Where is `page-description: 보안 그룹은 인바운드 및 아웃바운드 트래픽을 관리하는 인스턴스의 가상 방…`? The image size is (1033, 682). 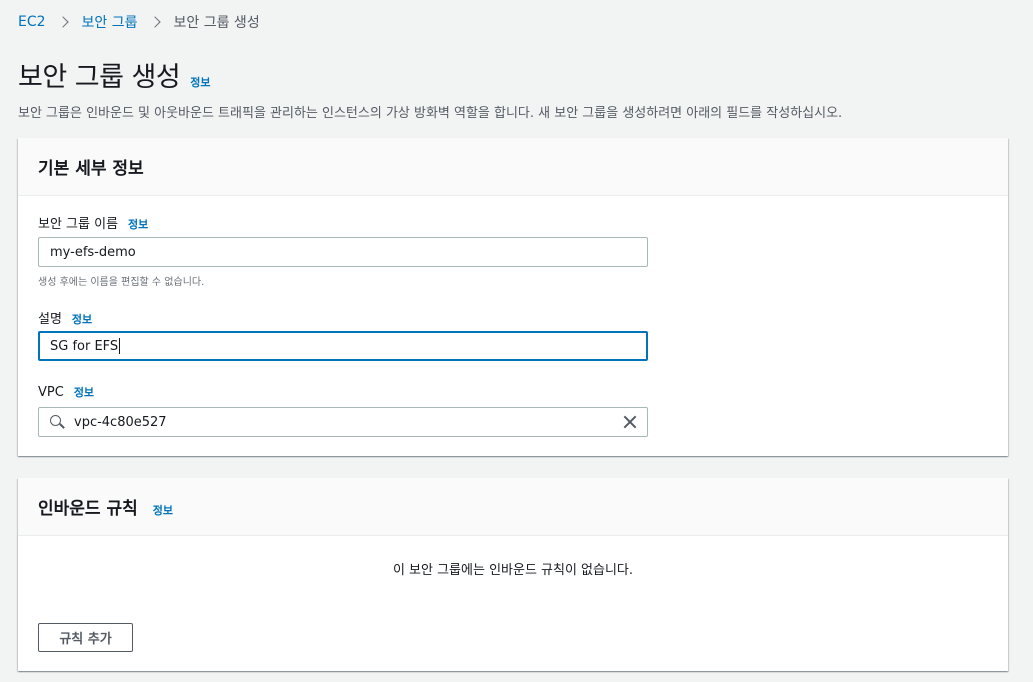 page-description: 보안 그룹은 인바운드 및 아웃바운드 트래픽을 관리하는 인스턴스의 가상 방… is located at coordinates (430, 113).